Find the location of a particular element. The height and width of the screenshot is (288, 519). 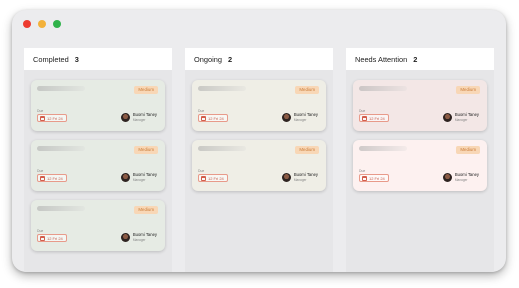

window-controls is located at coordinates (42, 24).